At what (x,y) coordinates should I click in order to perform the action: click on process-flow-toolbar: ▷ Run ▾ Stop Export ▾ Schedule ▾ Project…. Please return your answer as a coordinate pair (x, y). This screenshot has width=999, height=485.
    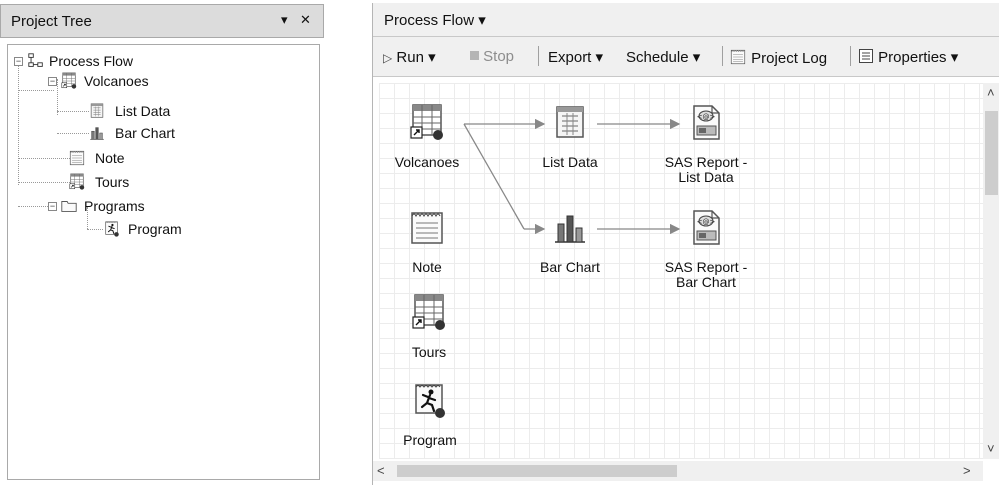
    Looking at the image, I should click on (686, 57).